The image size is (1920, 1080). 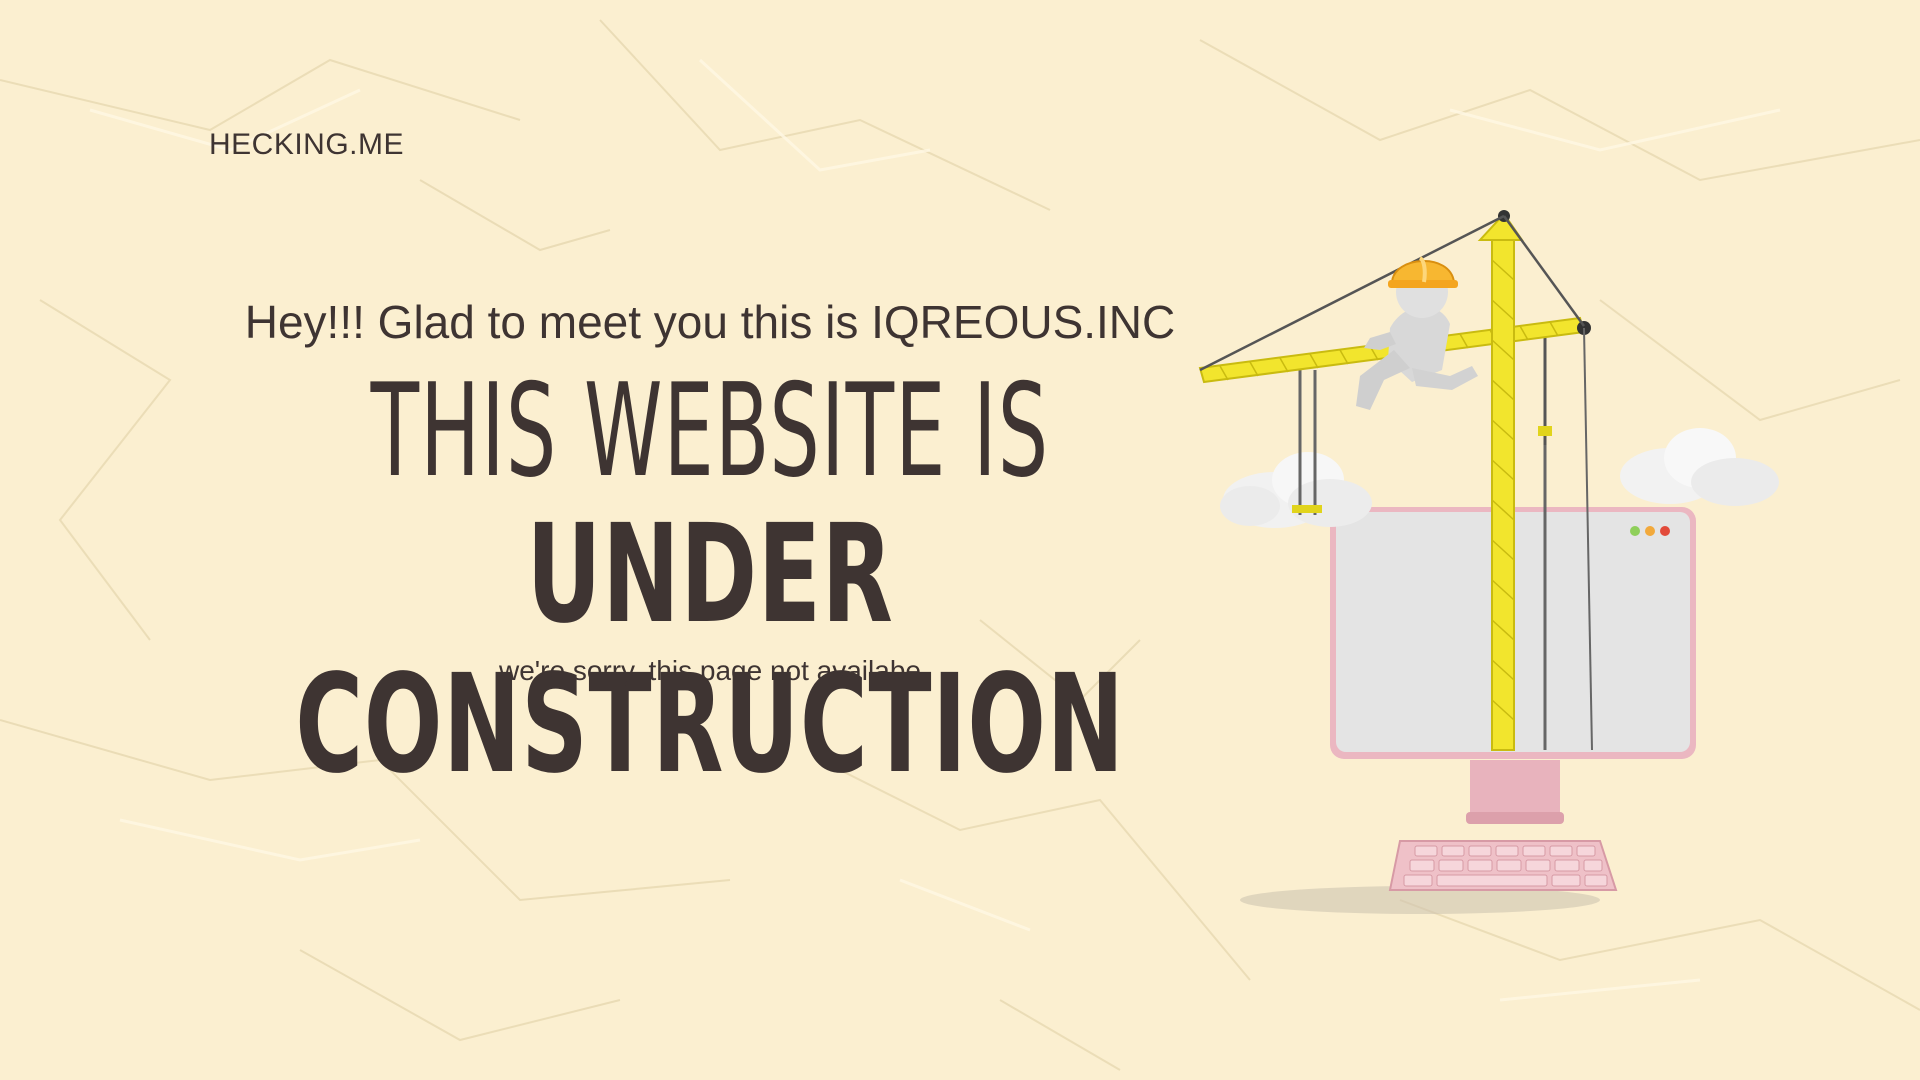 I want to click on window-dot-yellow-icon, so click(x=1650, y=531).